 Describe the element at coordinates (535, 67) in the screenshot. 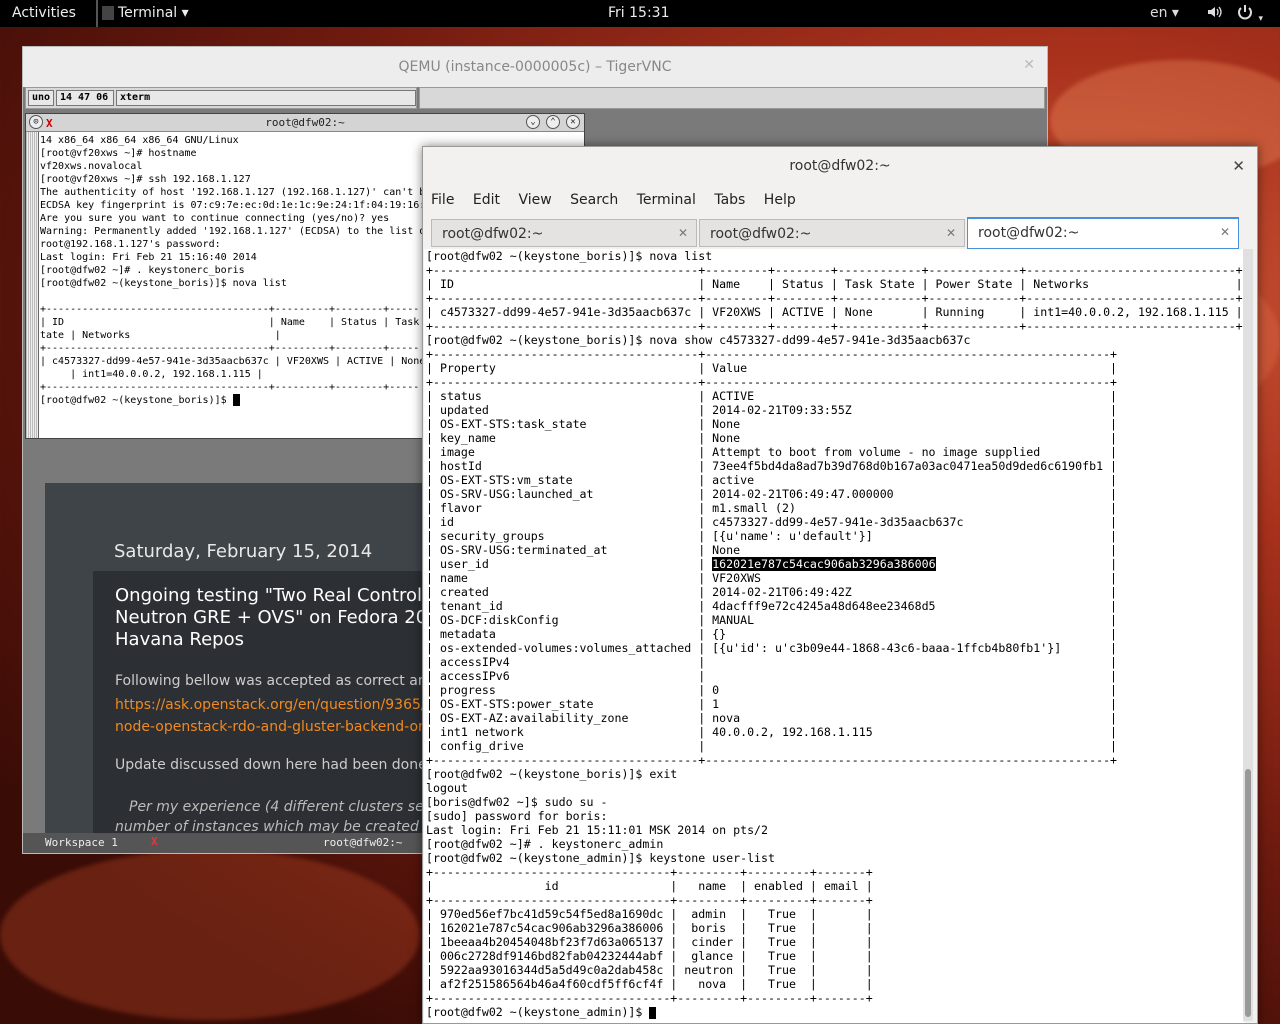

I see `vnc-window-title: QEMU (instance-0000005c) – TigerVNC` at that location.